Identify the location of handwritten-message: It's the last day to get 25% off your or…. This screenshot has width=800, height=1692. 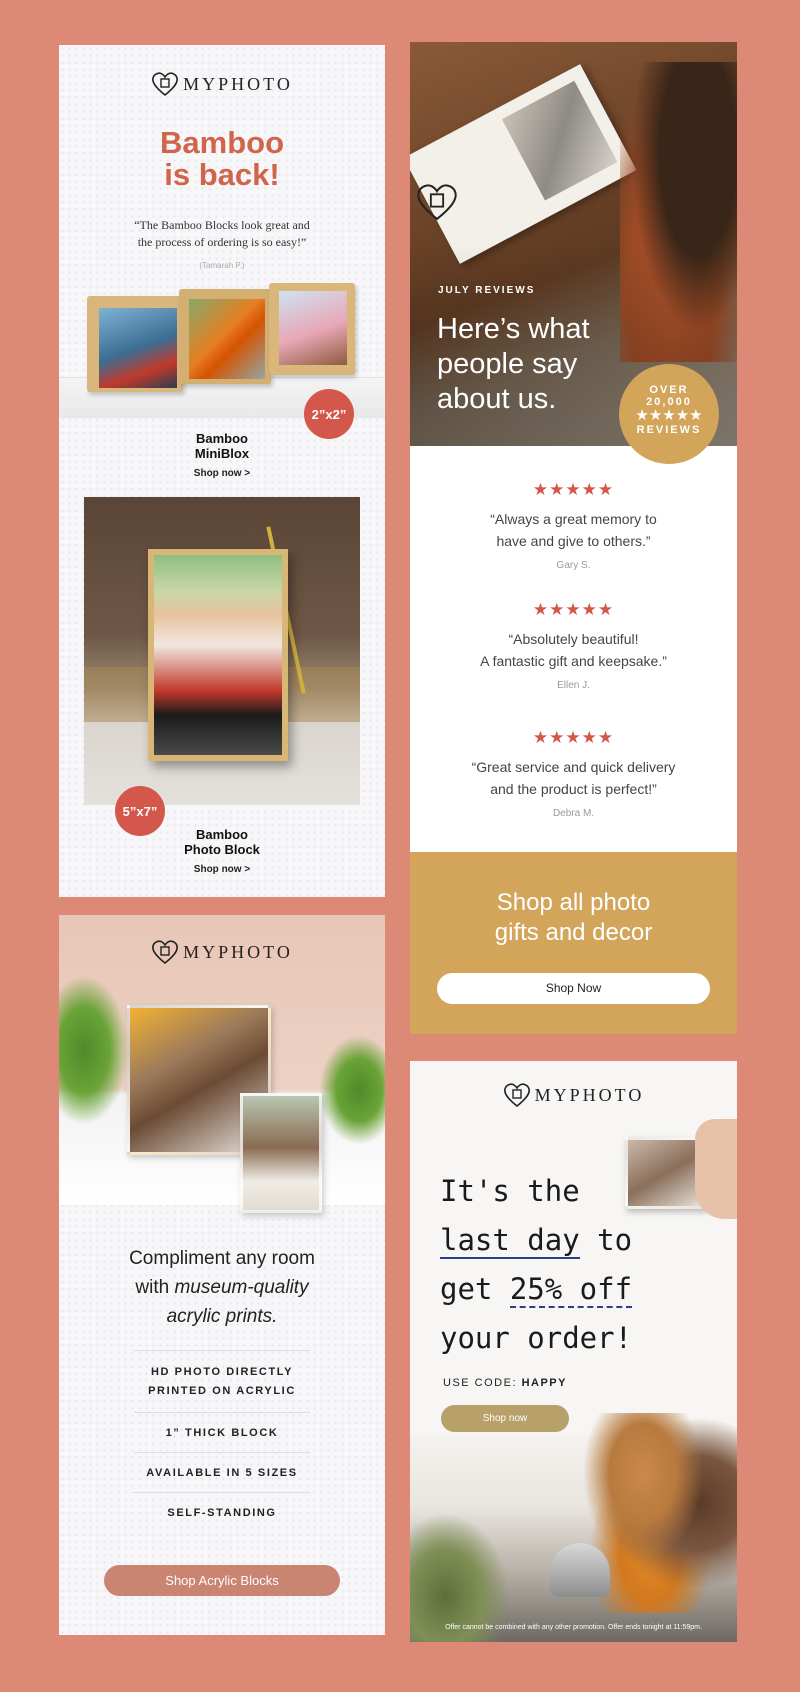
(536, 1265).